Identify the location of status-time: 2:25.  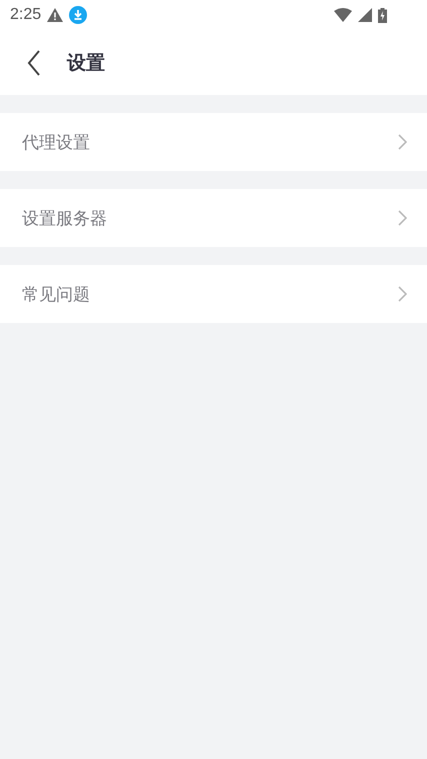
(26, 15).